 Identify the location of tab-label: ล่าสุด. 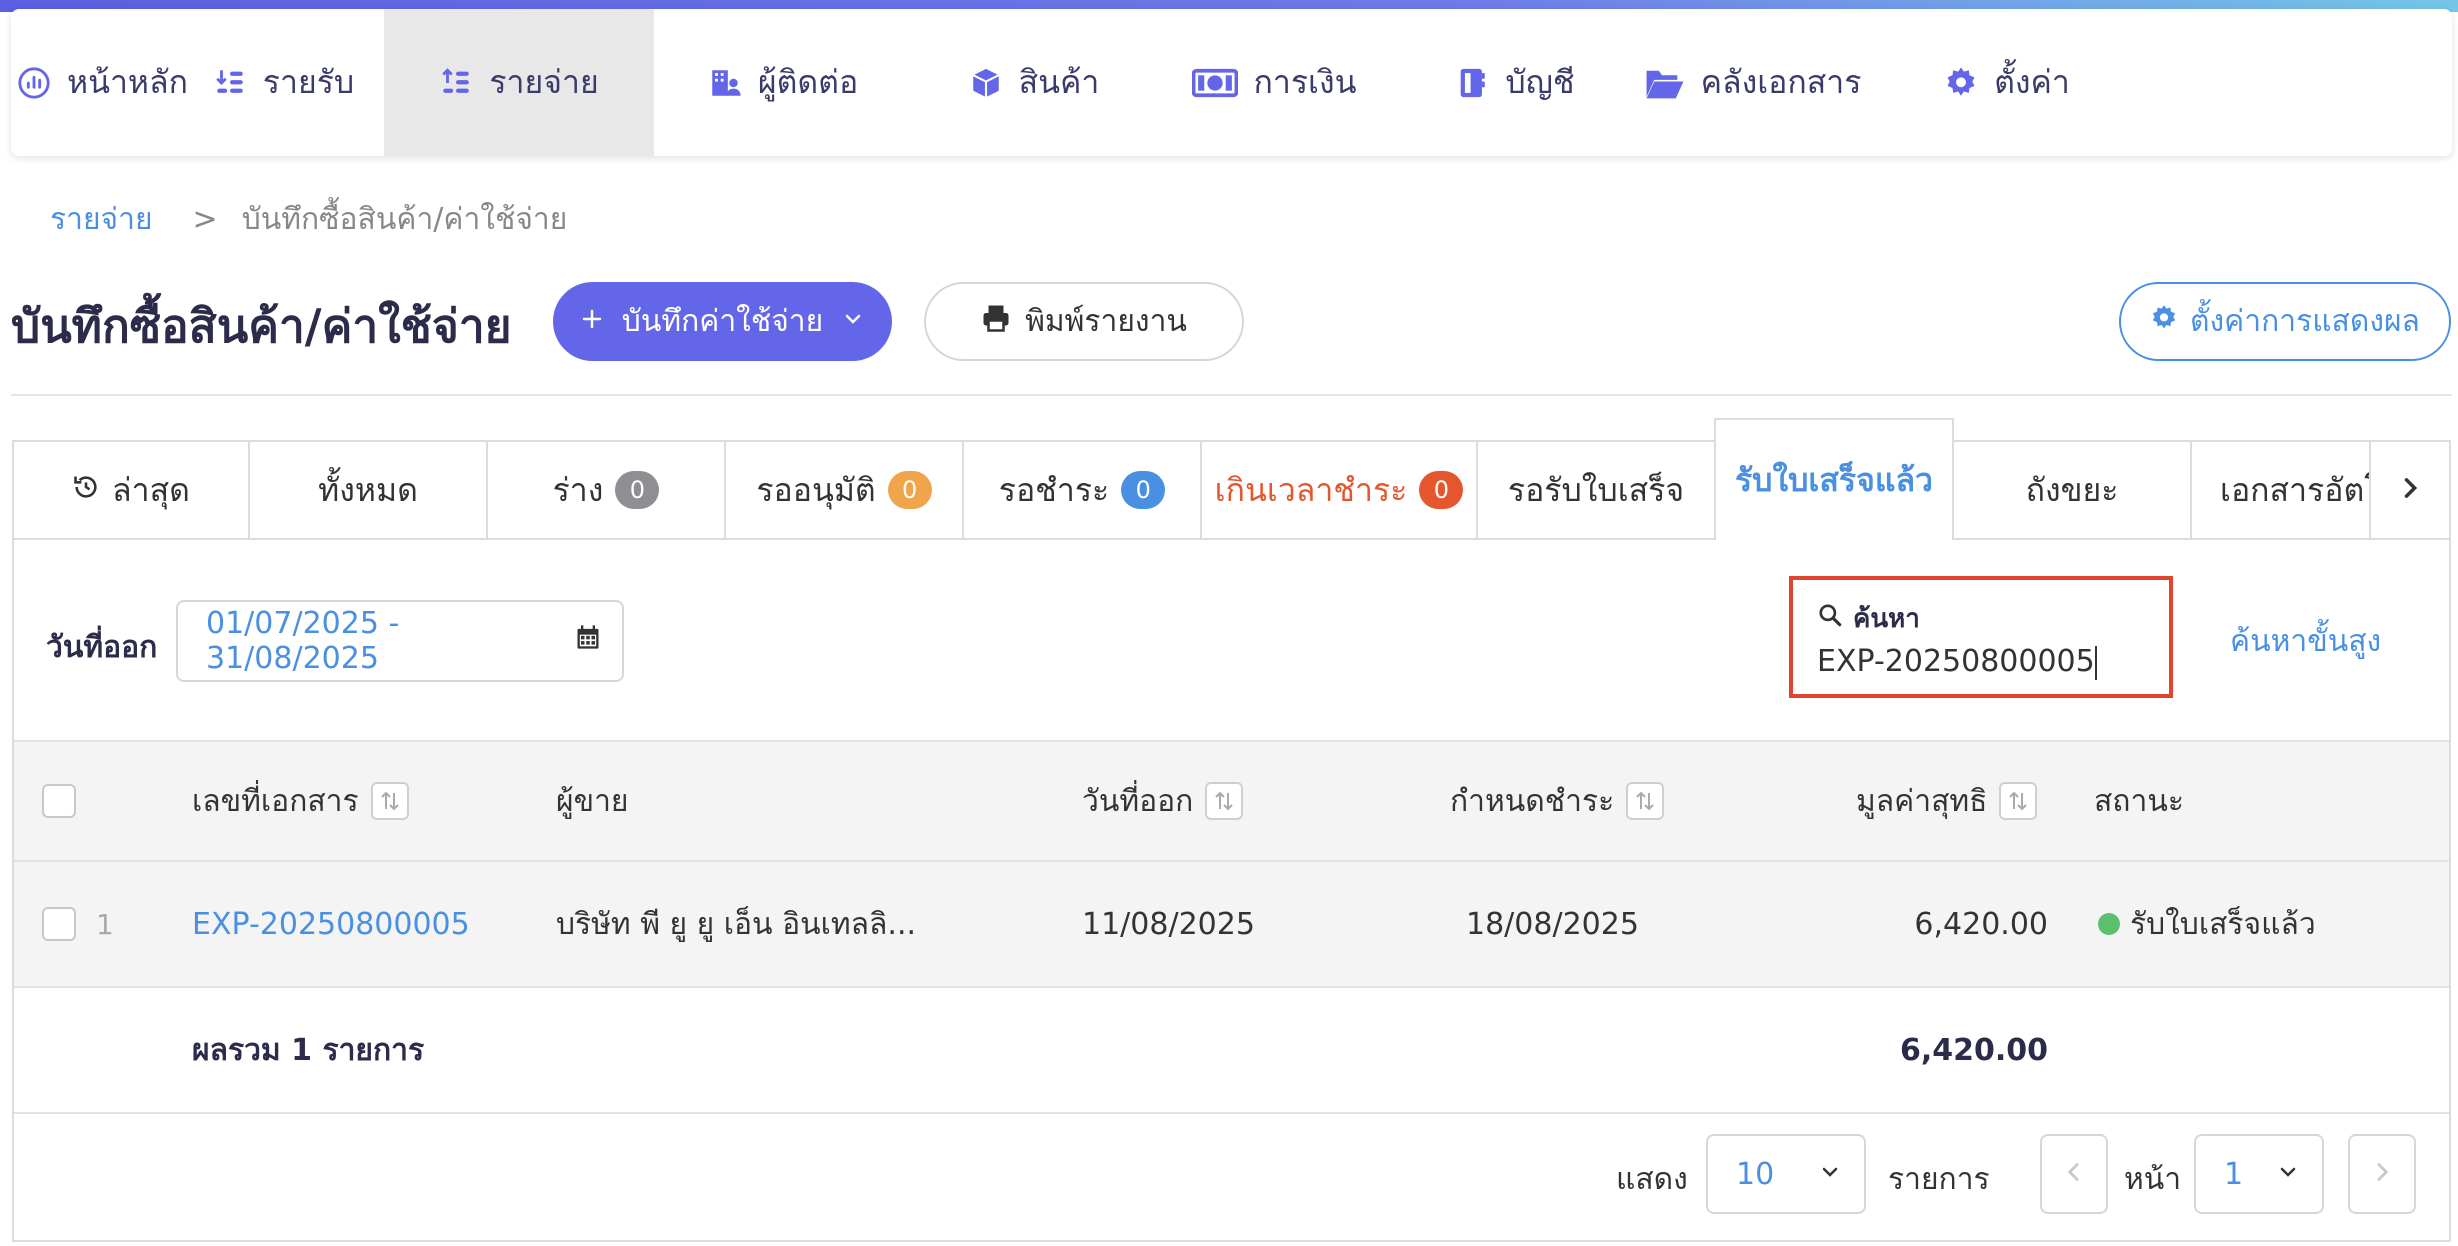
(151, 489).